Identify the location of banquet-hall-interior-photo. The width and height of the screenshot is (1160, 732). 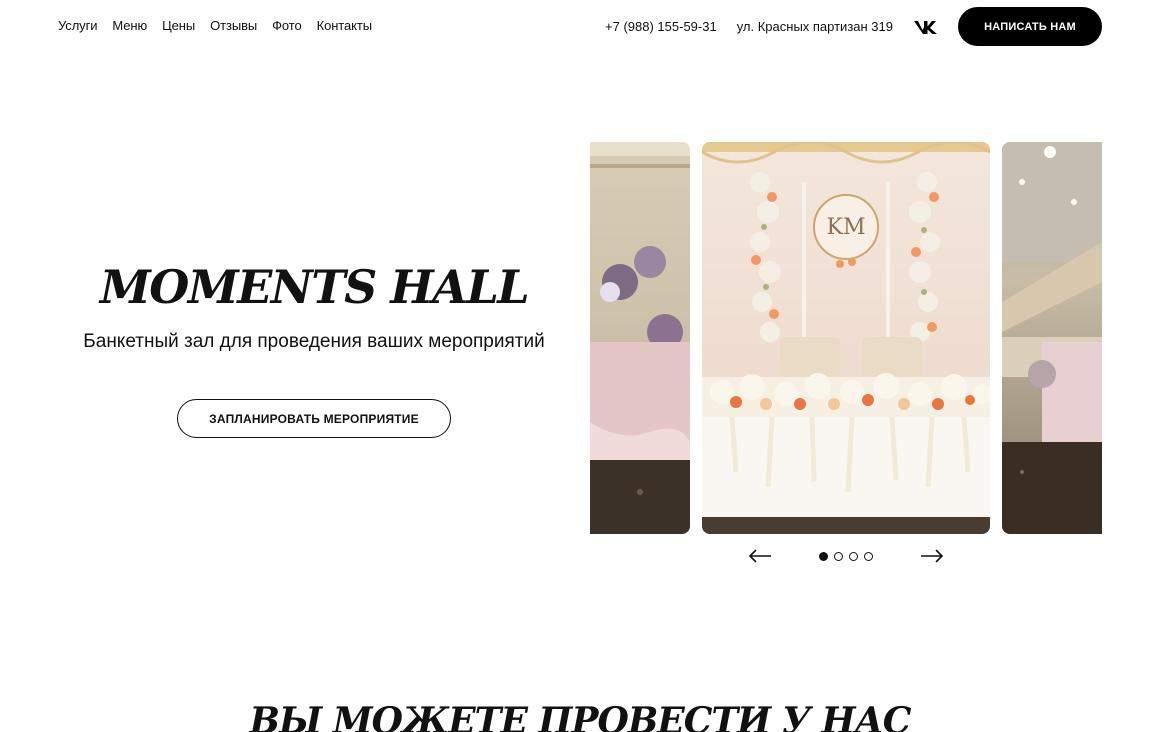
(1052, 338).